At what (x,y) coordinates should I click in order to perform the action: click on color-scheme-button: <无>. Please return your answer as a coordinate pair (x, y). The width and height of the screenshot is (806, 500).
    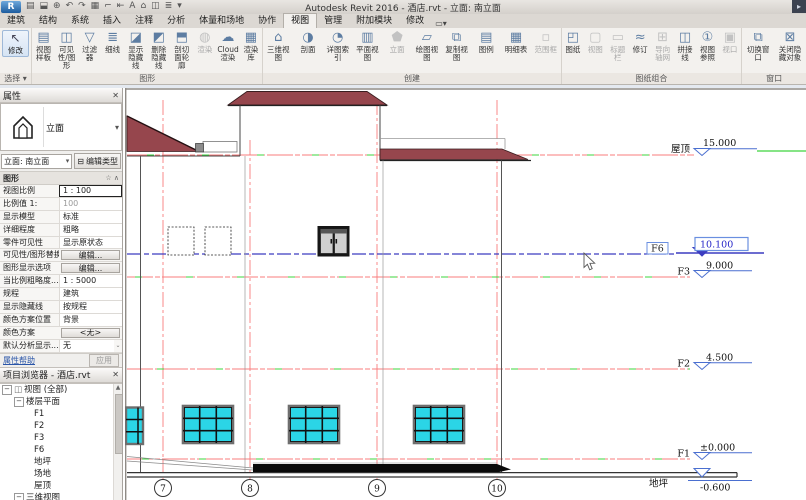
    Looking at the image, I should click on (90, 332).